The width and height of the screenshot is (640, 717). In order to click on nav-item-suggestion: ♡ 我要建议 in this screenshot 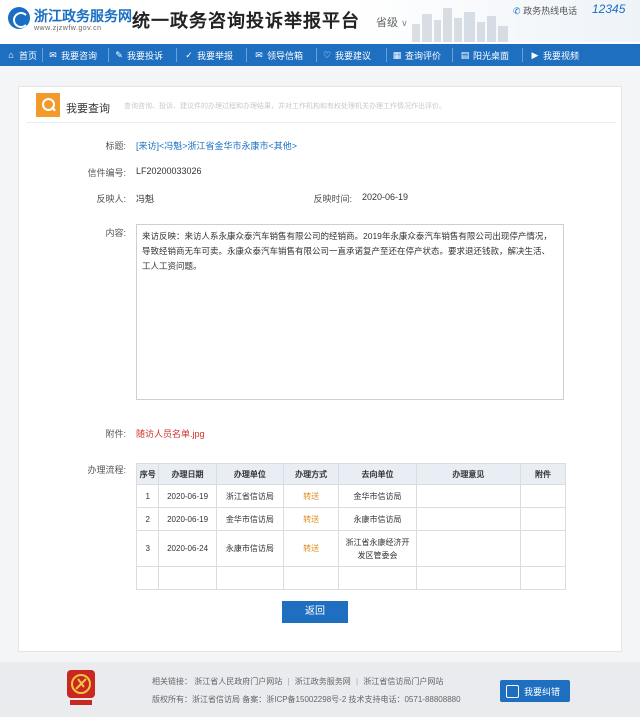, I will do `click(346, 55)`.